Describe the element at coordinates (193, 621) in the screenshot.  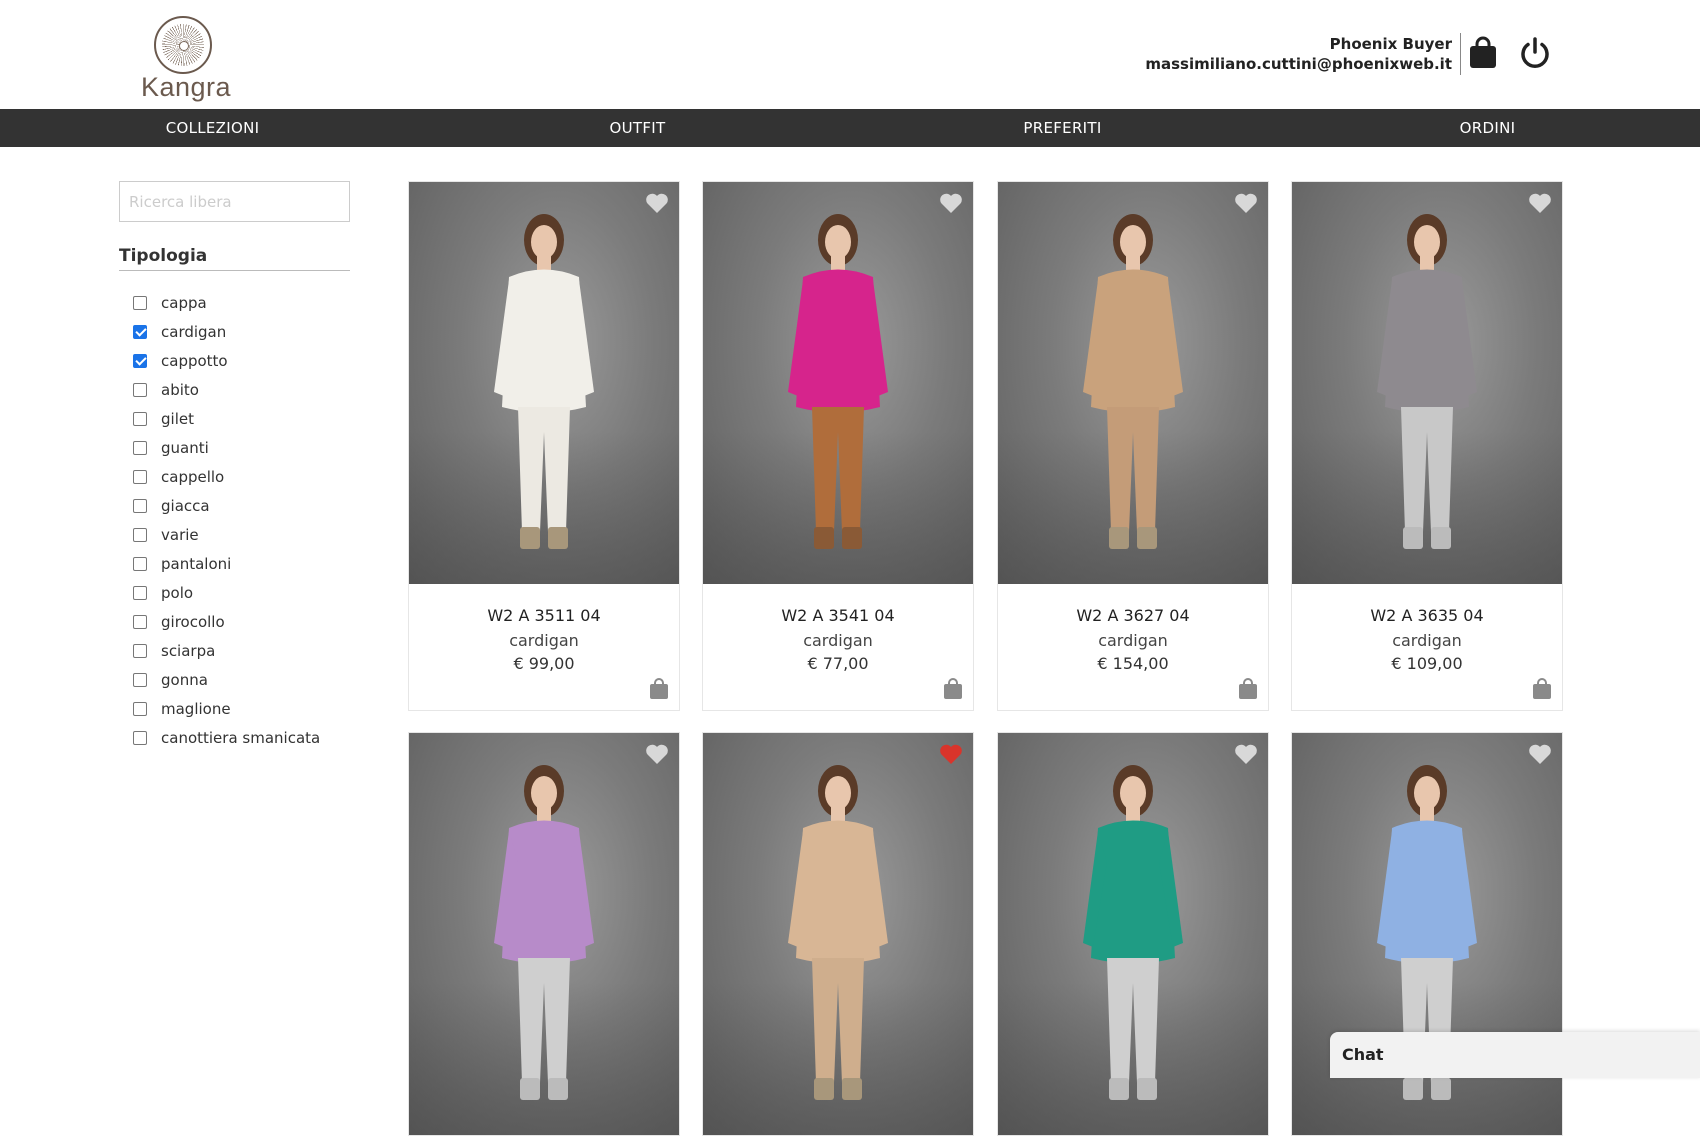
I see `filter-label: girocollo` at that location.